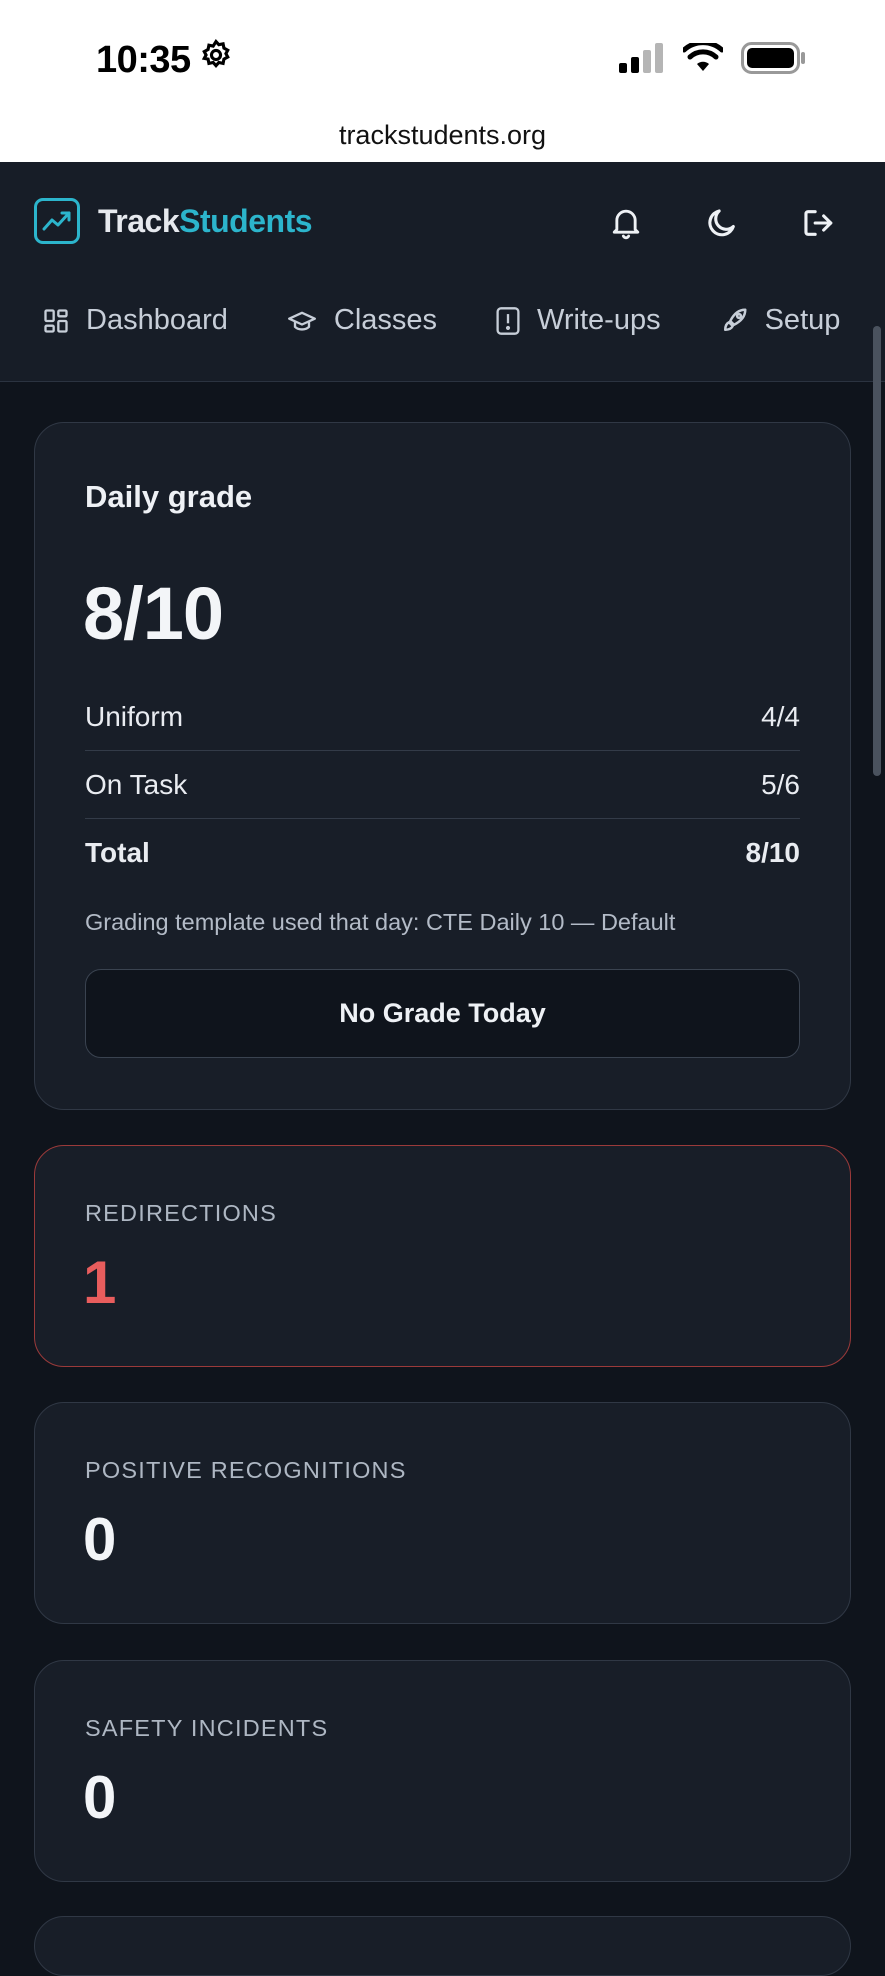 This screenshot has height=1976, width=885. I want to click on positive-recognitions-card: POSITIVE RECOGNITIONS 0, so click(442, 1513).